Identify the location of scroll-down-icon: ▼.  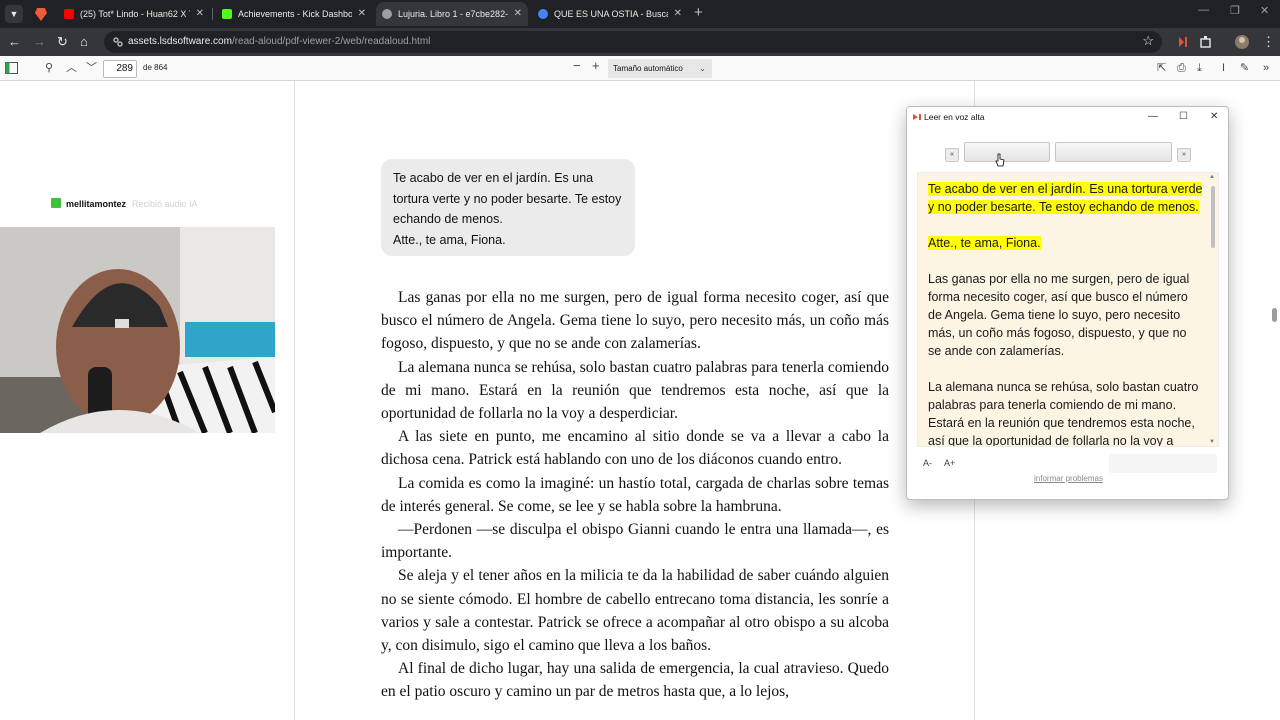
(1212, 442).